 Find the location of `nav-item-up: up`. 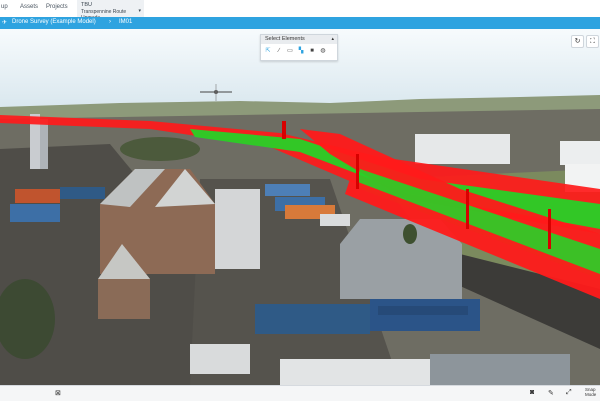

nav-item-up: up is located at coordinates (4, 7).